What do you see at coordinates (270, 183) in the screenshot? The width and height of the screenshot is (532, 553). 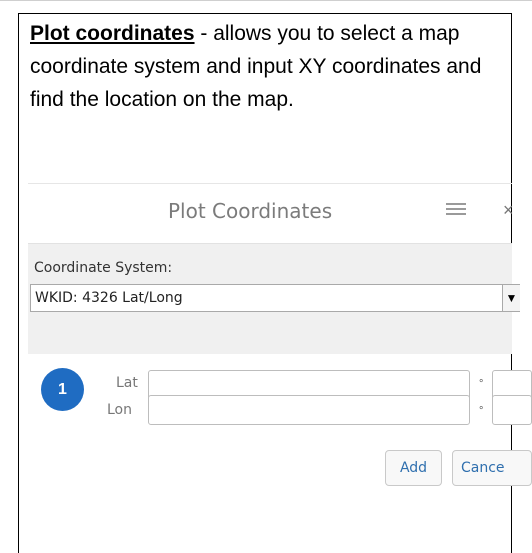 I see `panel-header-divider` at bounding box center [270, 183].